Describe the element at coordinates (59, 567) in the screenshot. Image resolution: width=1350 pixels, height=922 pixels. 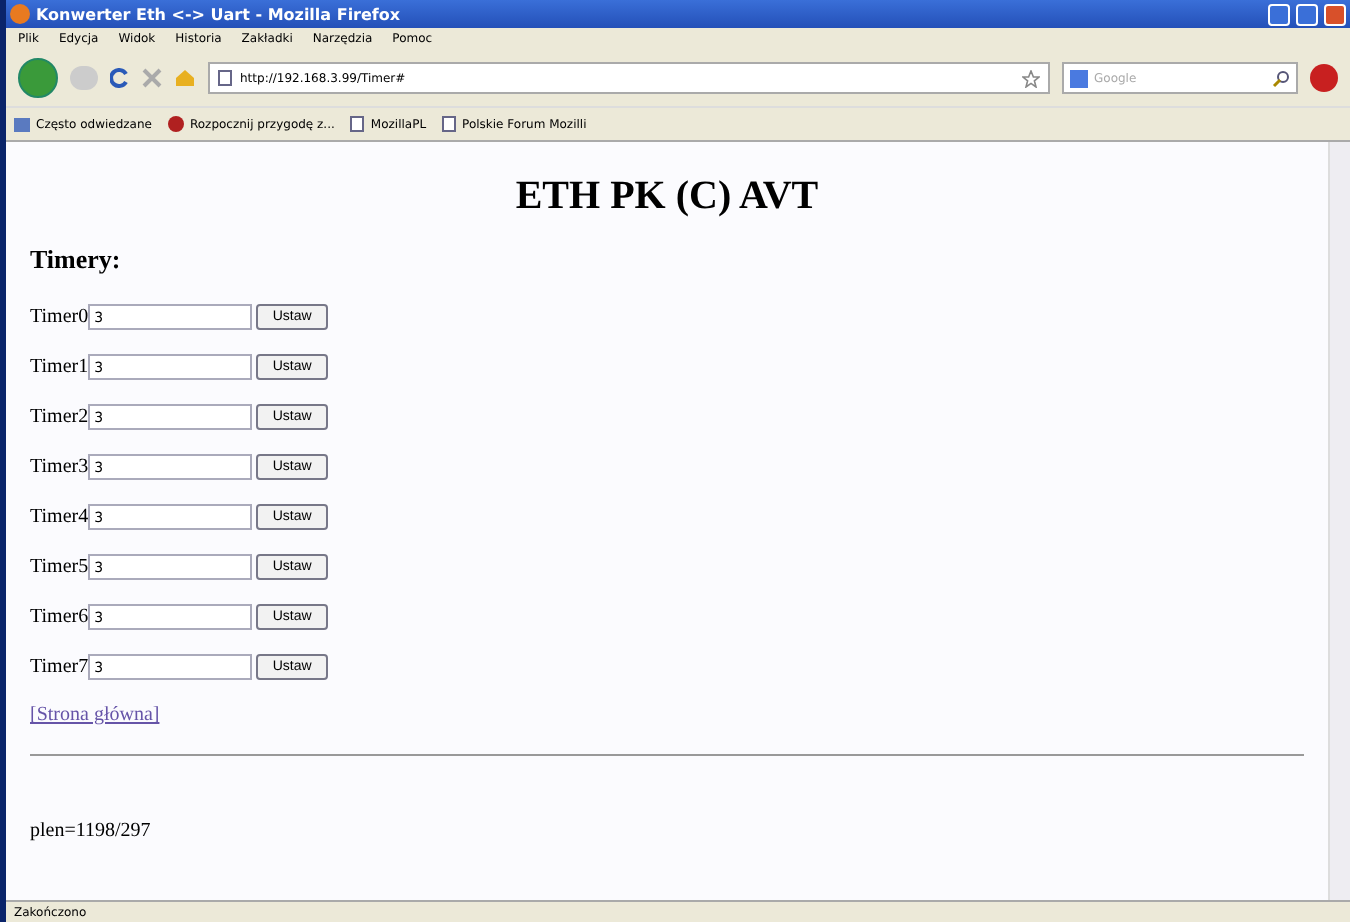
I see `timer-label: Timer5` at that location.